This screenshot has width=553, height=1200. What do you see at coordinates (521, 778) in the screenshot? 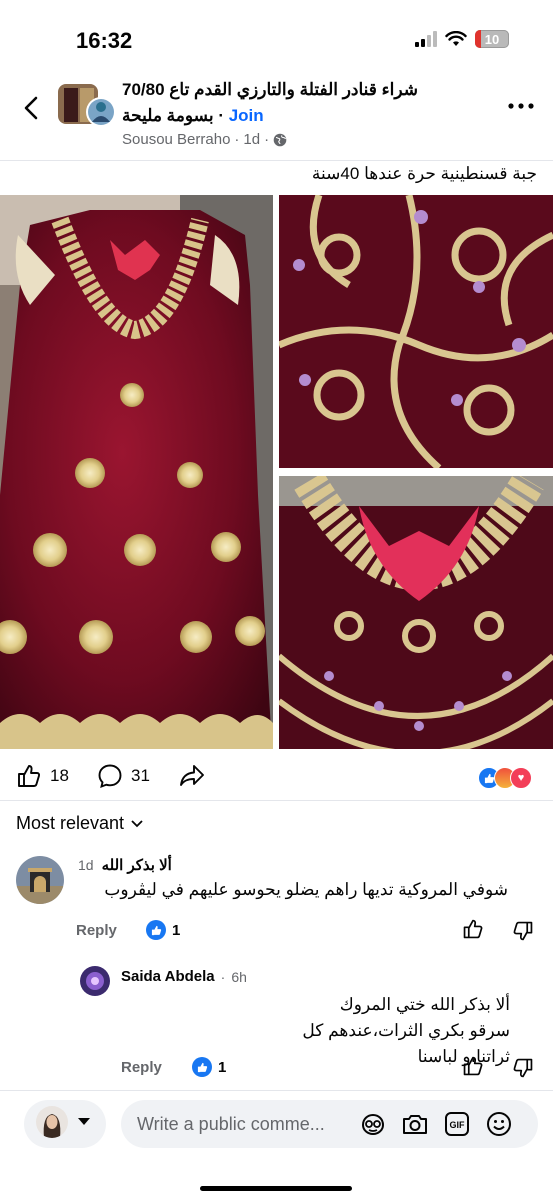
I see `love-reaction-icon: ♥` at bounding box center [521, 778].